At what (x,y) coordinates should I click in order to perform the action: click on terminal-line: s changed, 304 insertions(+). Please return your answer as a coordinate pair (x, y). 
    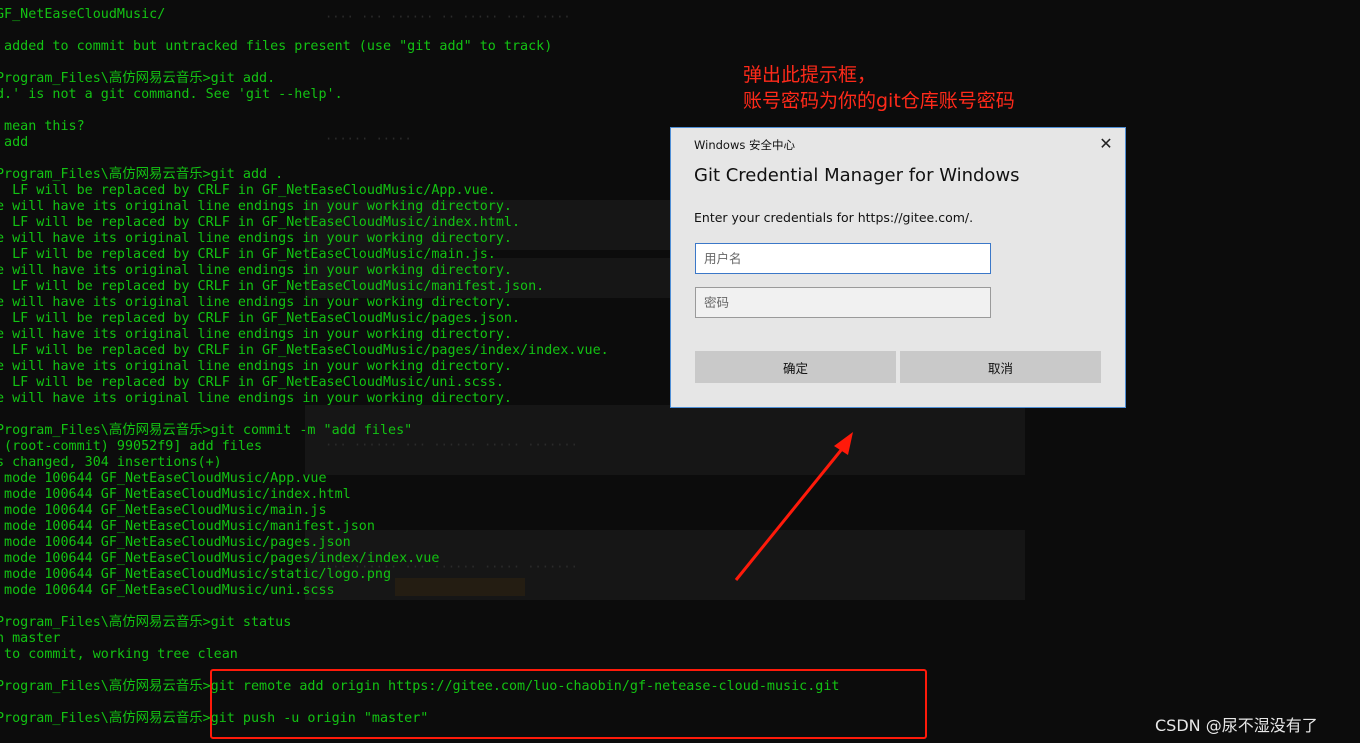
    Looking at the image, I should click on (111, 462).